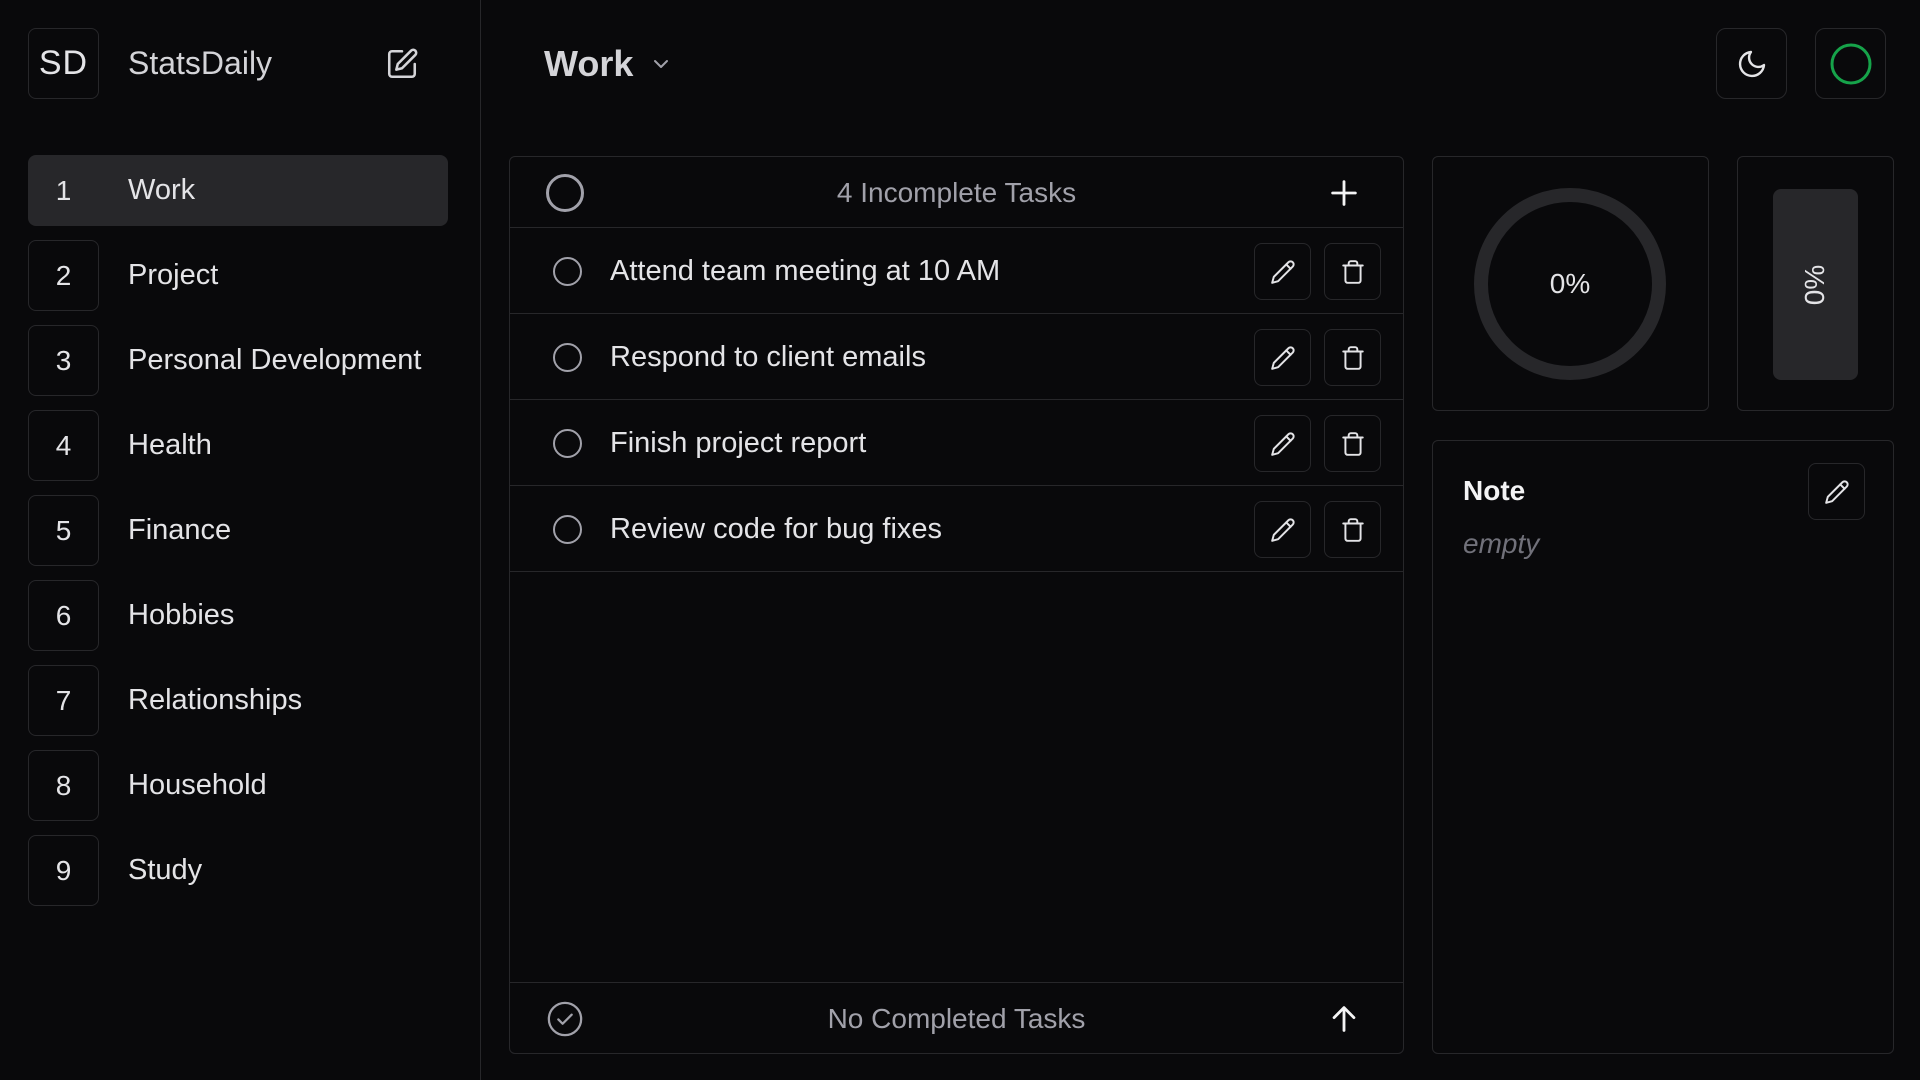 Image resolution: width=1920 pixels, height=1080 pixels. I want to click on task-text: Finish project report, so click(738, 443).